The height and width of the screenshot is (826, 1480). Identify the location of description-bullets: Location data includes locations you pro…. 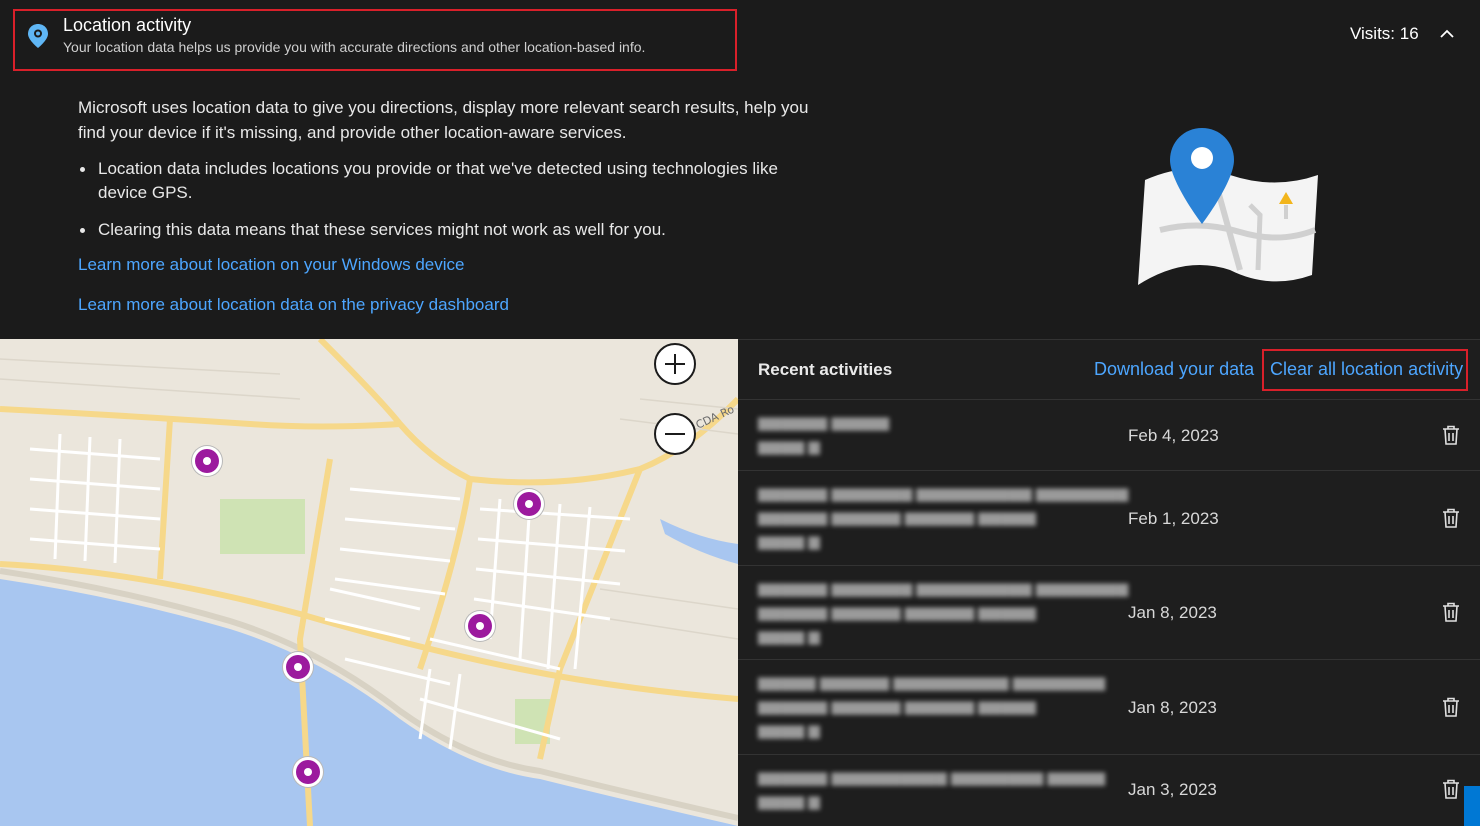
(448, 206).